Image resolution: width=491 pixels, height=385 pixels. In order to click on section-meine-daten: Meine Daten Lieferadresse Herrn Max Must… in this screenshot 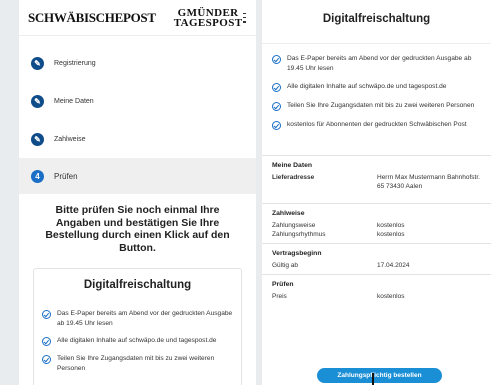, I will do `click(376, 179)`.